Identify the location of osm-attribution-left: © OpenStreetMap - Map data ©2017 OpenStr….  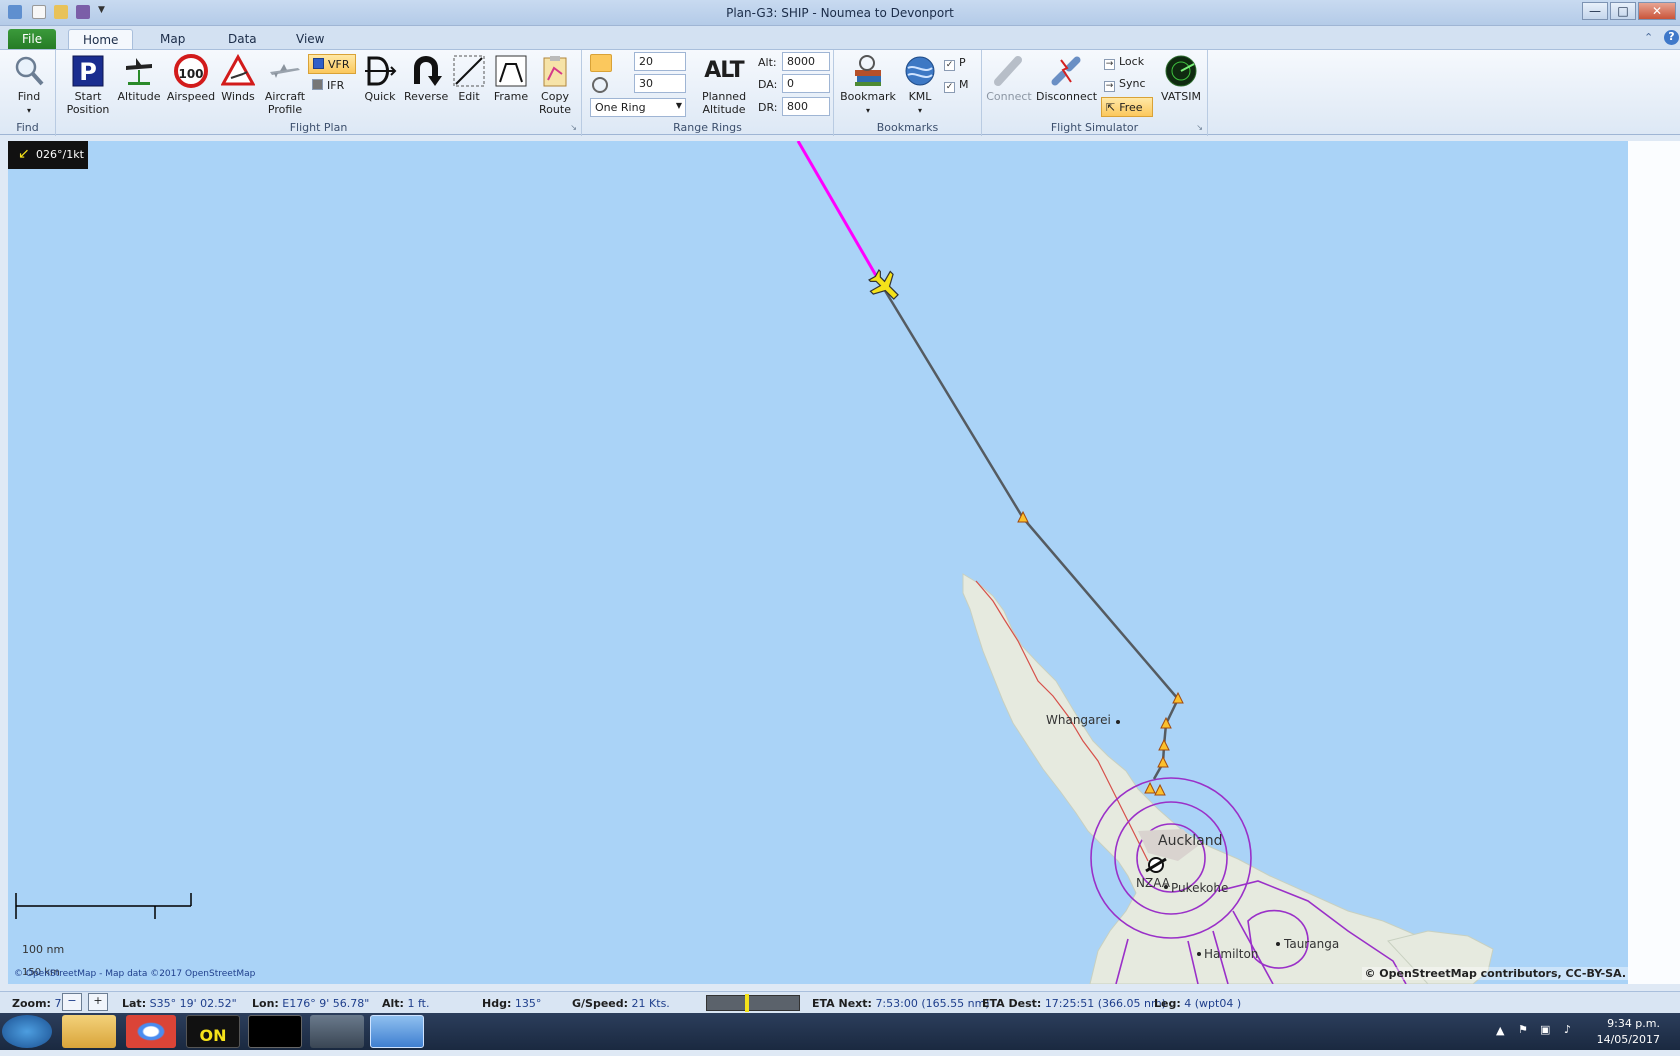
(134, 974).